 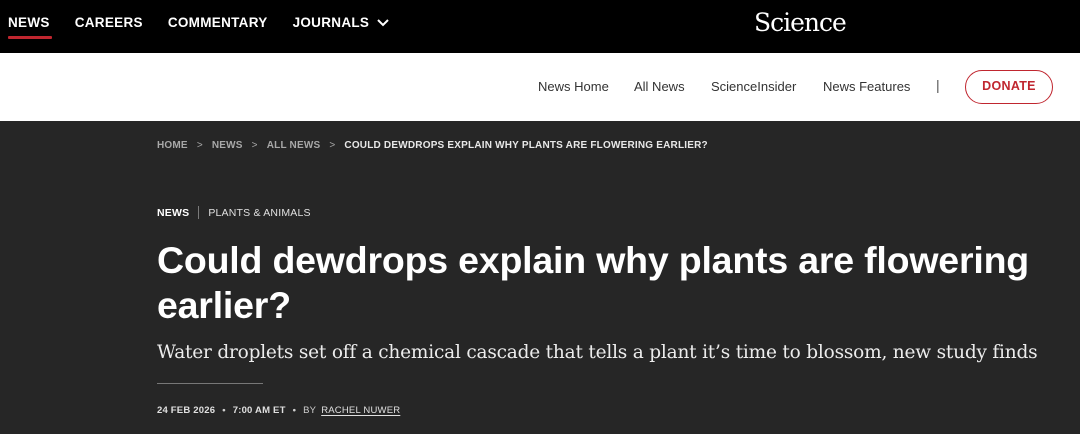 What do you see at coordinates (294, 145) in the screenshot?
I see `breadcrumb-all-news: ALL NEWS` at bounding box center [294, 145].